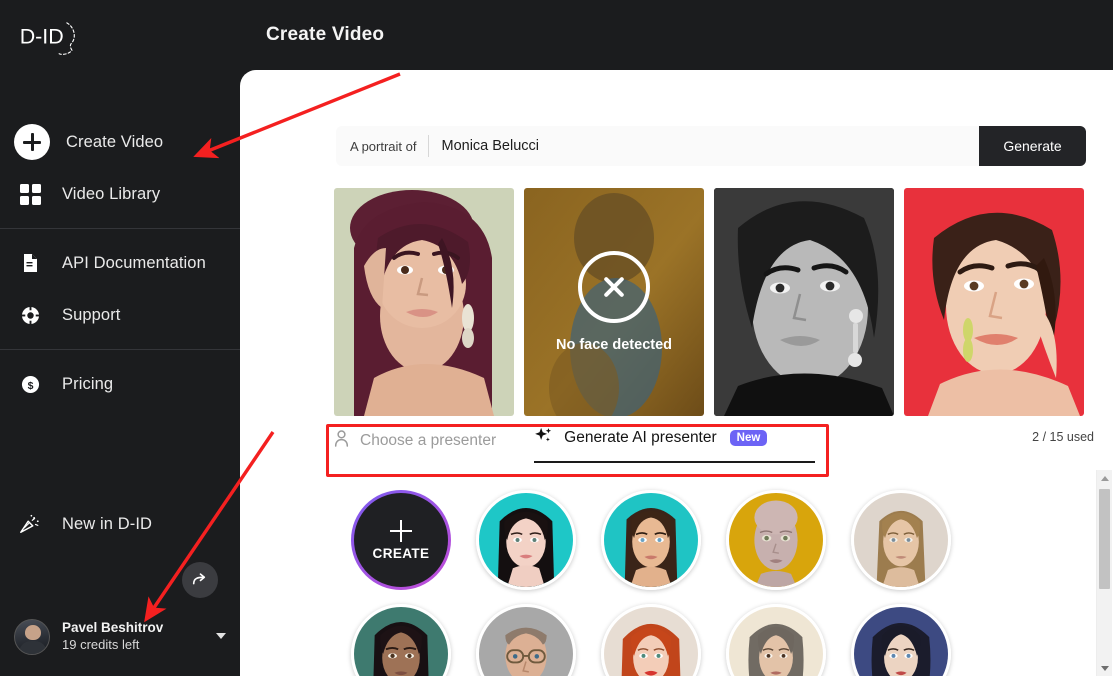  I want to click on no-face-text: No face detected, so click(614, 345).